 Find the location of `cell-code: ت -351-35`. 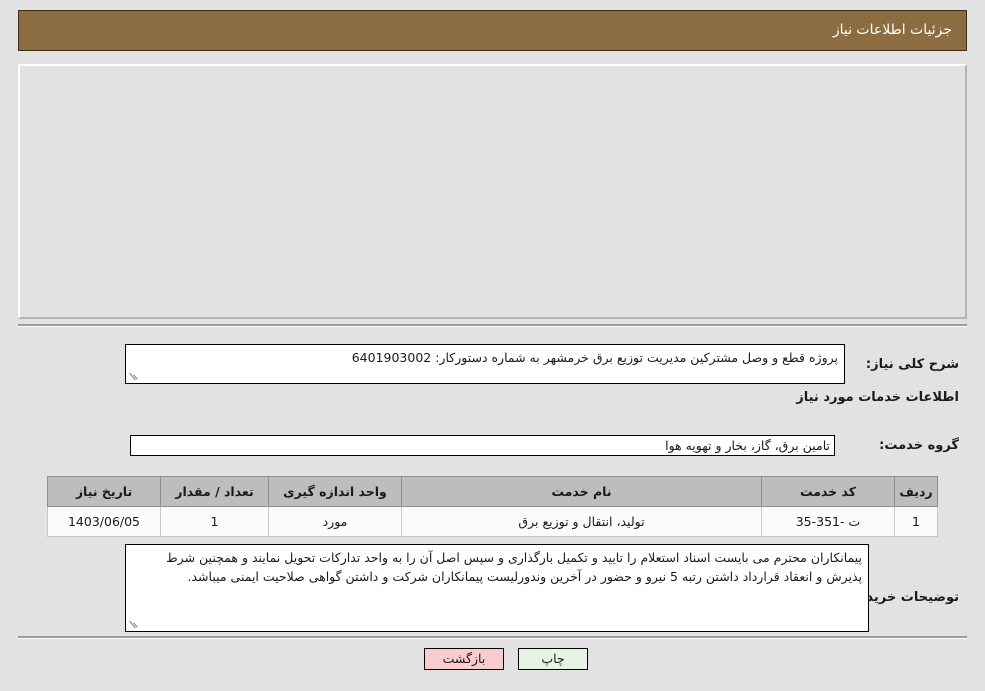

cell-code: ت -351-35 is located at coordinates (828, 521).